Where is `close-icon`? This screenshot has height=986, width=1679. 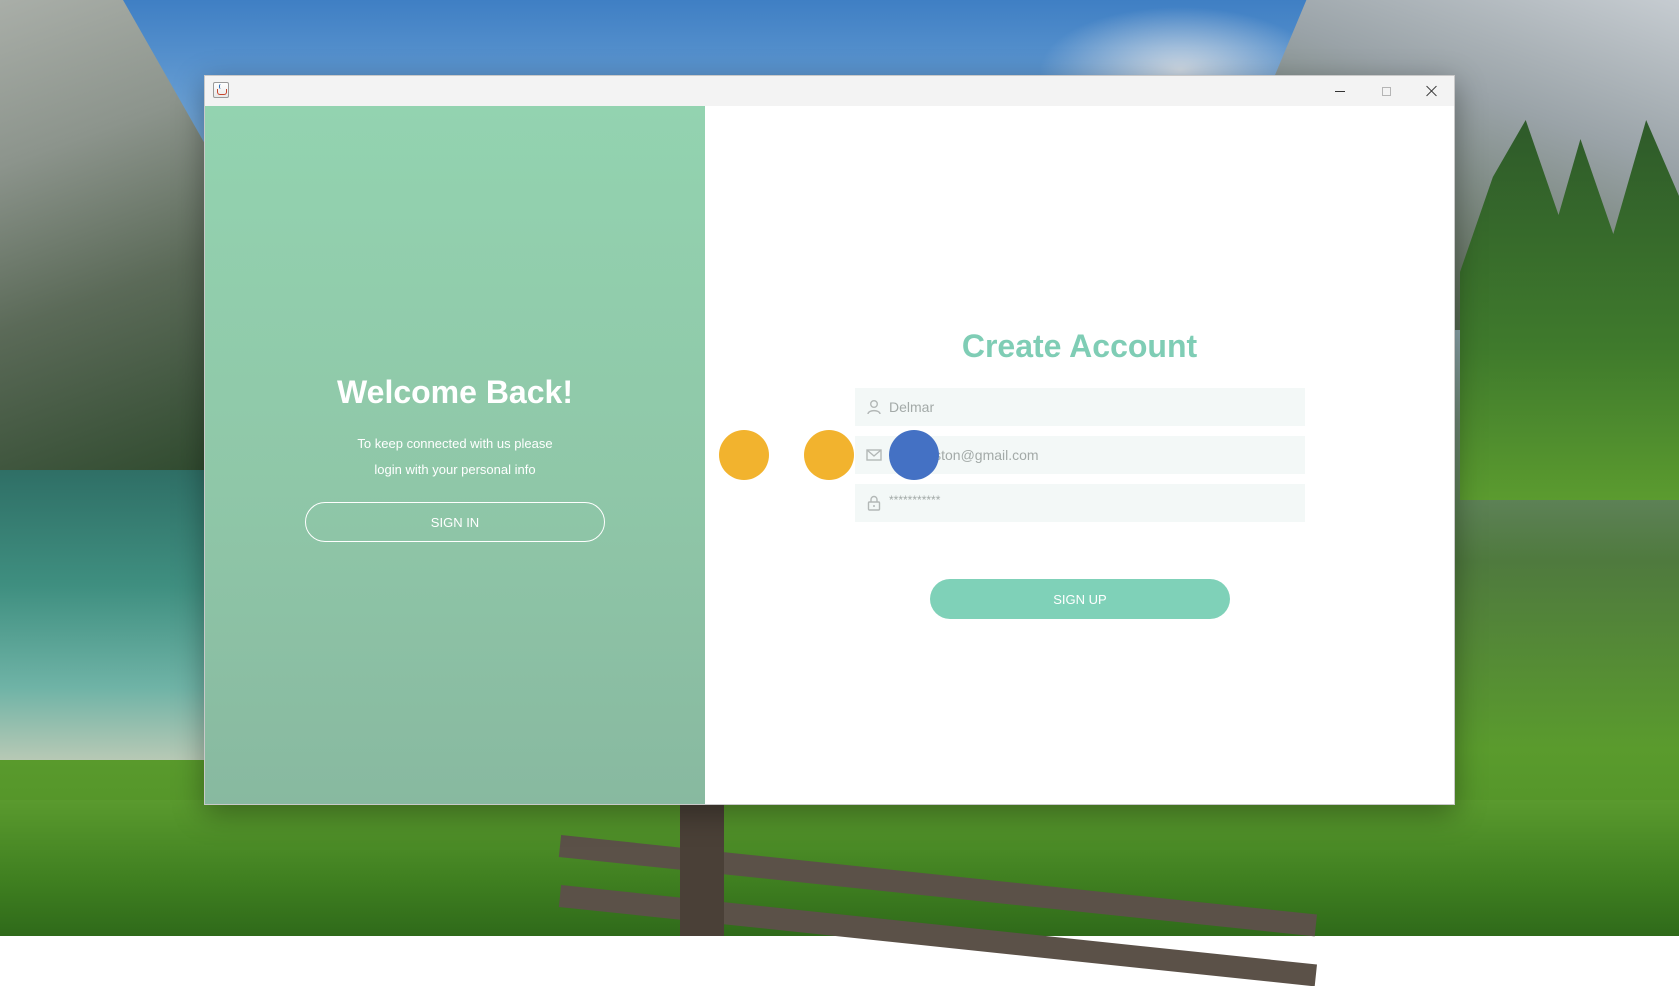
close-icon is located at coordinates (1432, 91).